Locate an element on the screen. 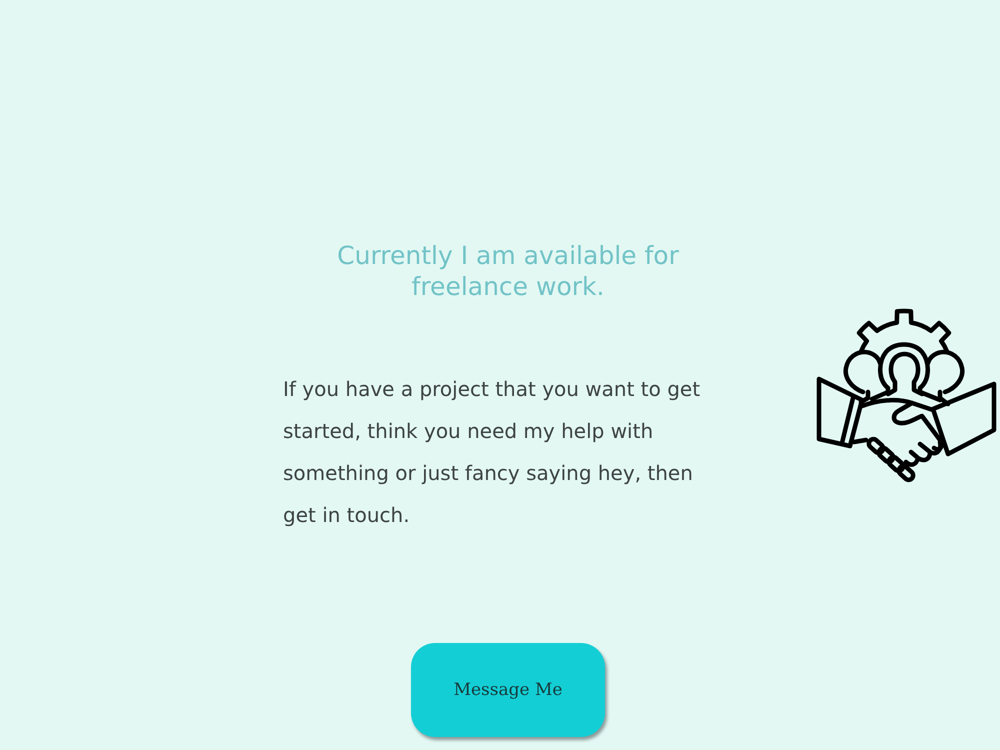 This screenshot has height=750, width=1000. availability-heading: Currently I am available for freelance work. is located at coordinates (508, 271).